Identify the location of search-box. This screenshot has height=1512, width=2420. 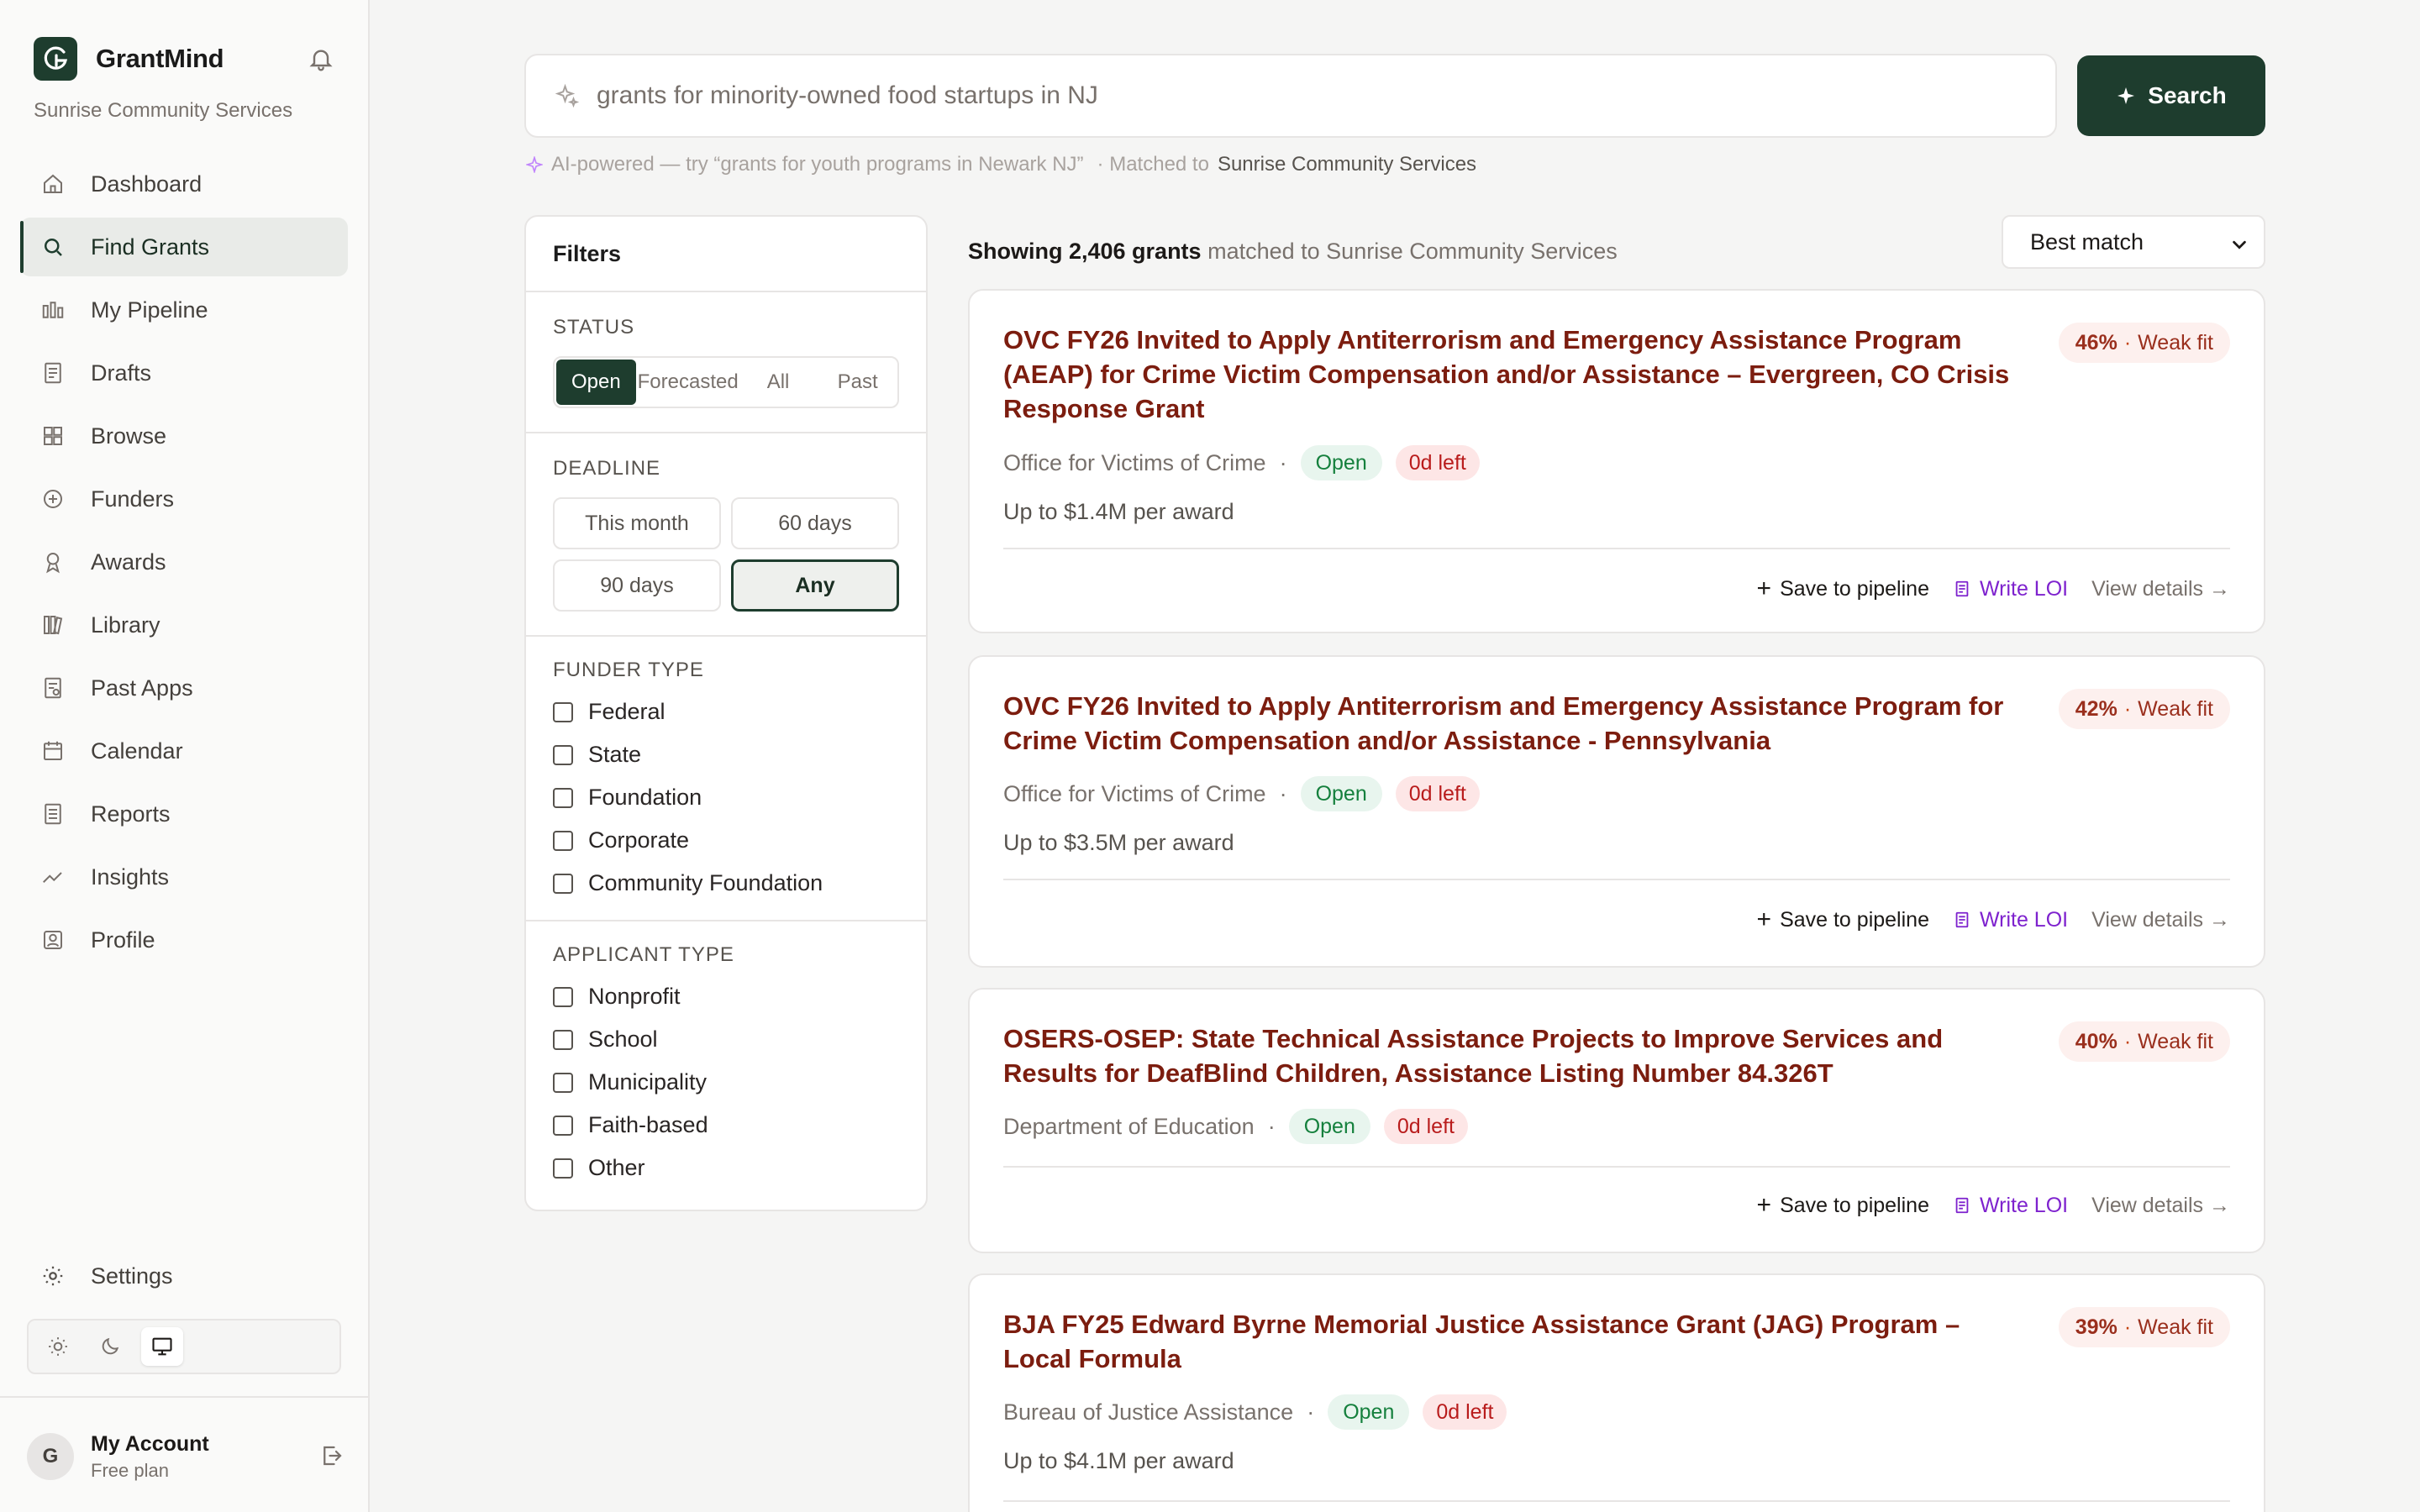
(1290, 96).